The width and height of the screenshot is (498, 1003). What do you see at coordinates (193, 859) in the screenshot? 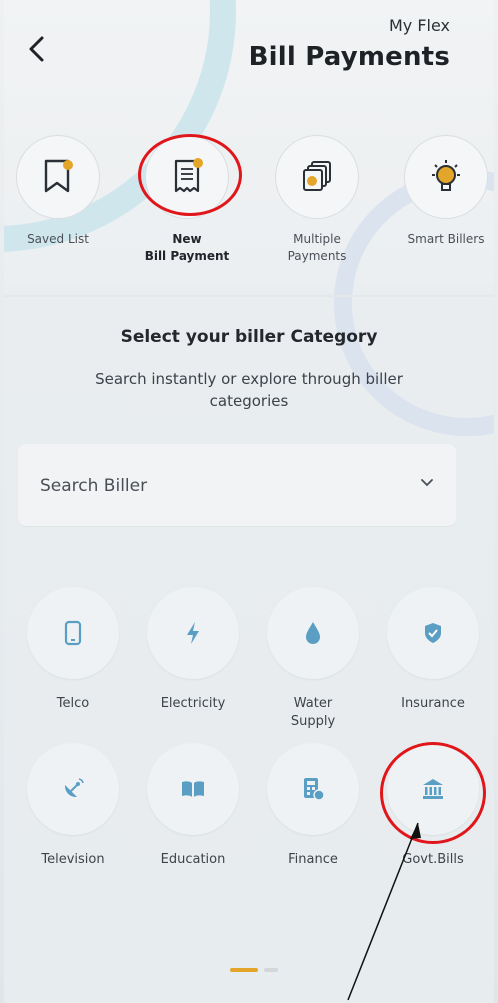
I see `category-label: Education` at bounding box center [193, 859].